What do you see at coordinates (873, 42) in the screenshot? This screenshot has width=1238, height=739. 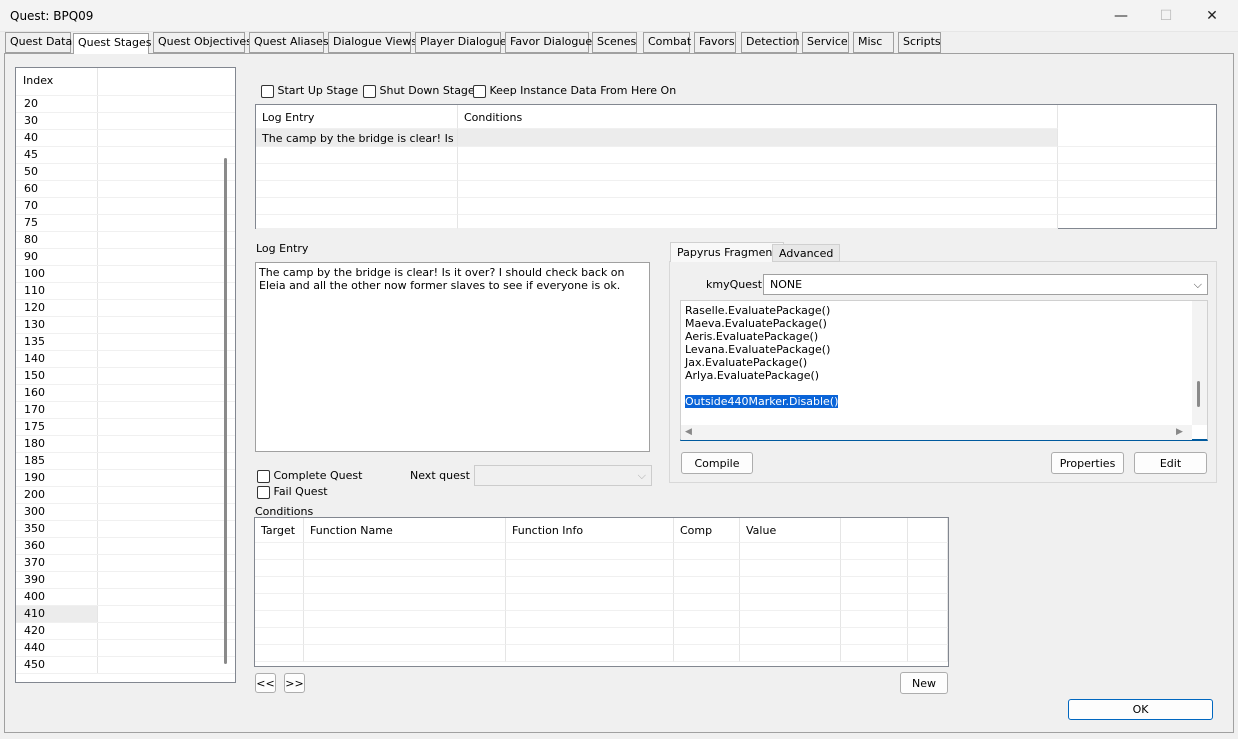 I see `tab-misc: Misc` at bounding box center [873, 42].